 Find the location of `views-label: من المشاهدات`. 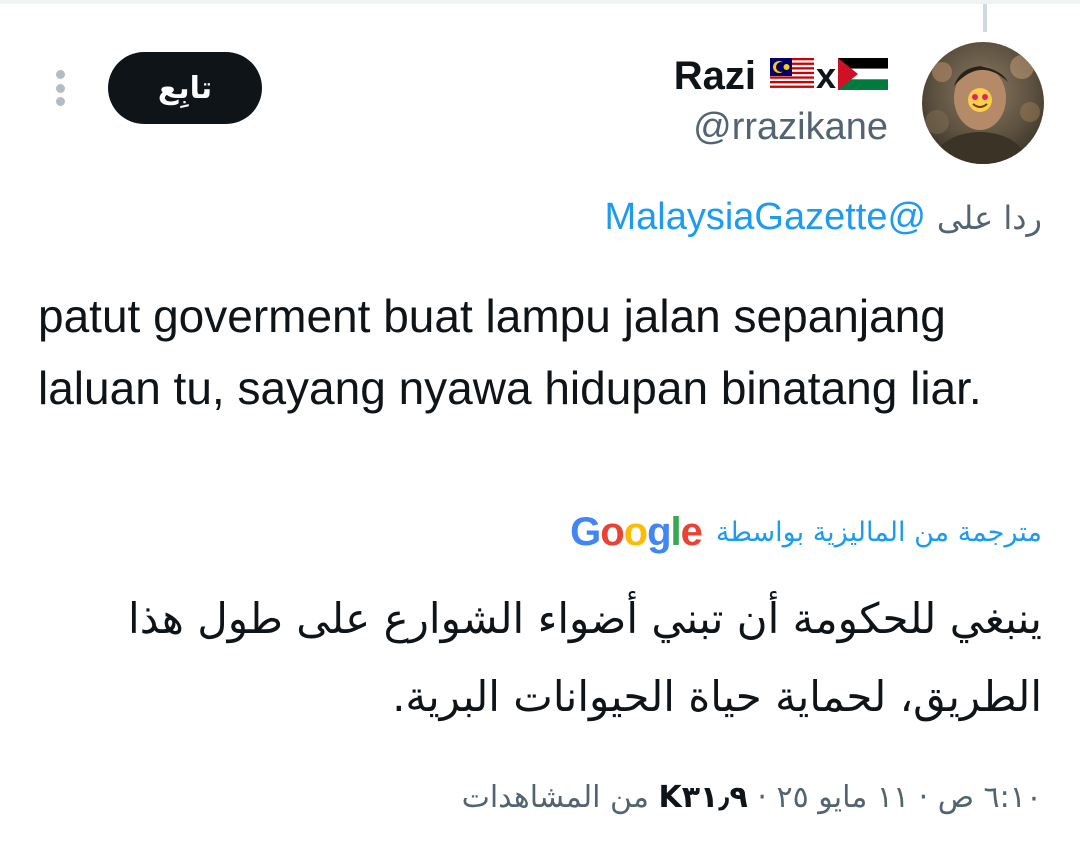

views-label: من المشاهدات is located at coordinates (555, 797).